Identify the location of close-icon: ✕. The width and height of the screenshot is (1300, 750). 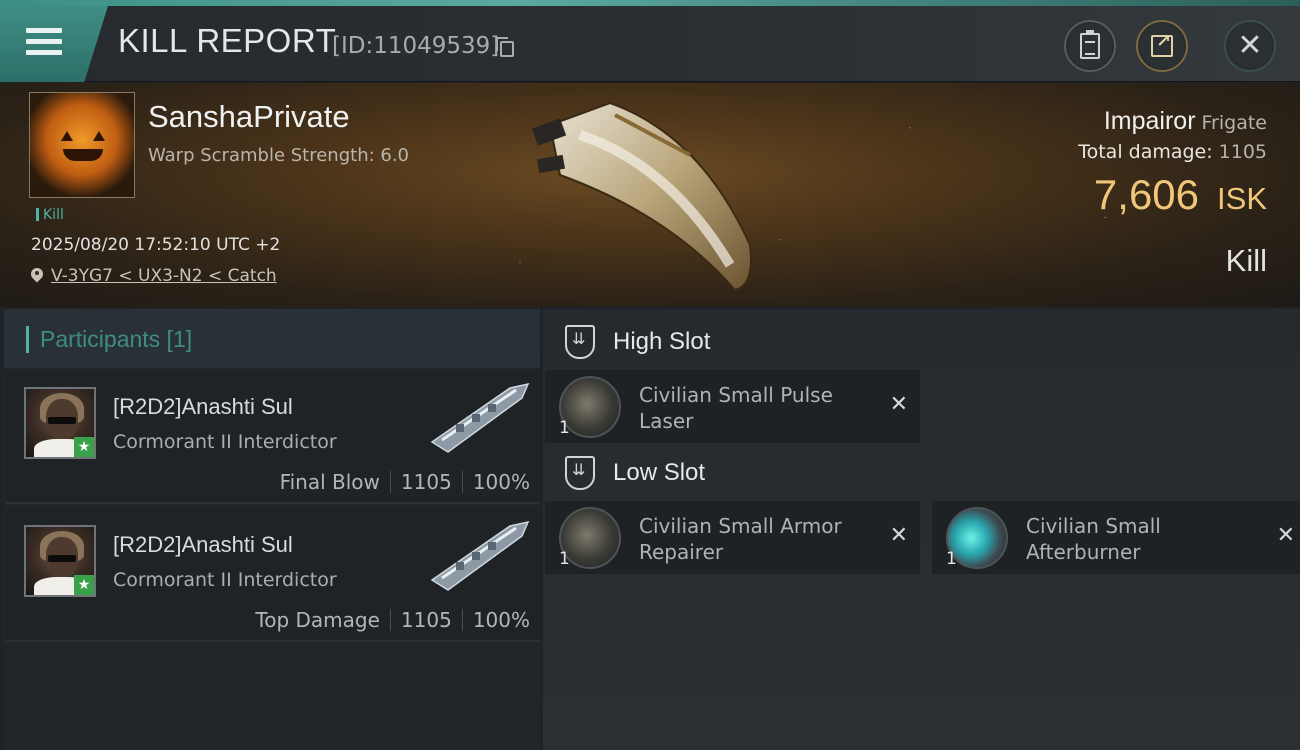
(1250, 45).